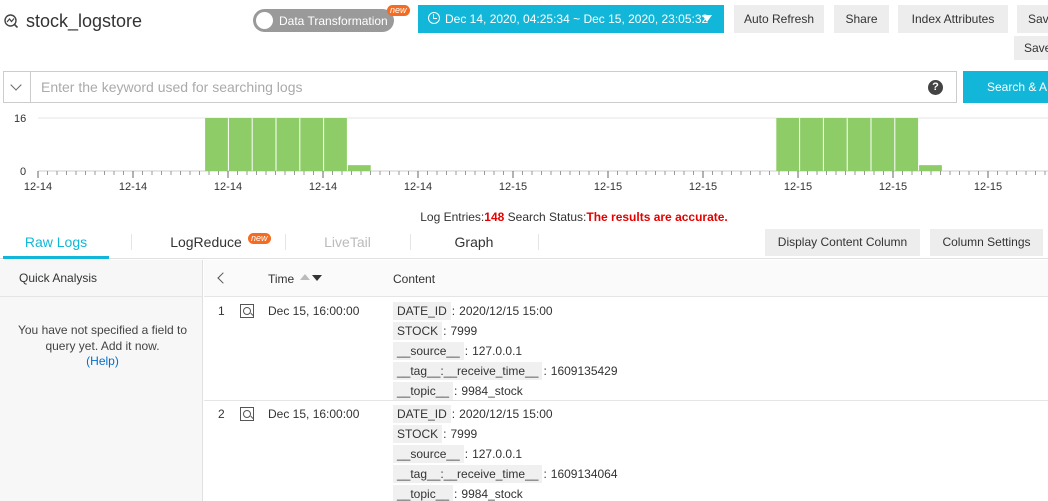  What do you see at coordinates (707, 18) in the screenshot?
I see `caret-down-icon` at bounding box center [707, 18].